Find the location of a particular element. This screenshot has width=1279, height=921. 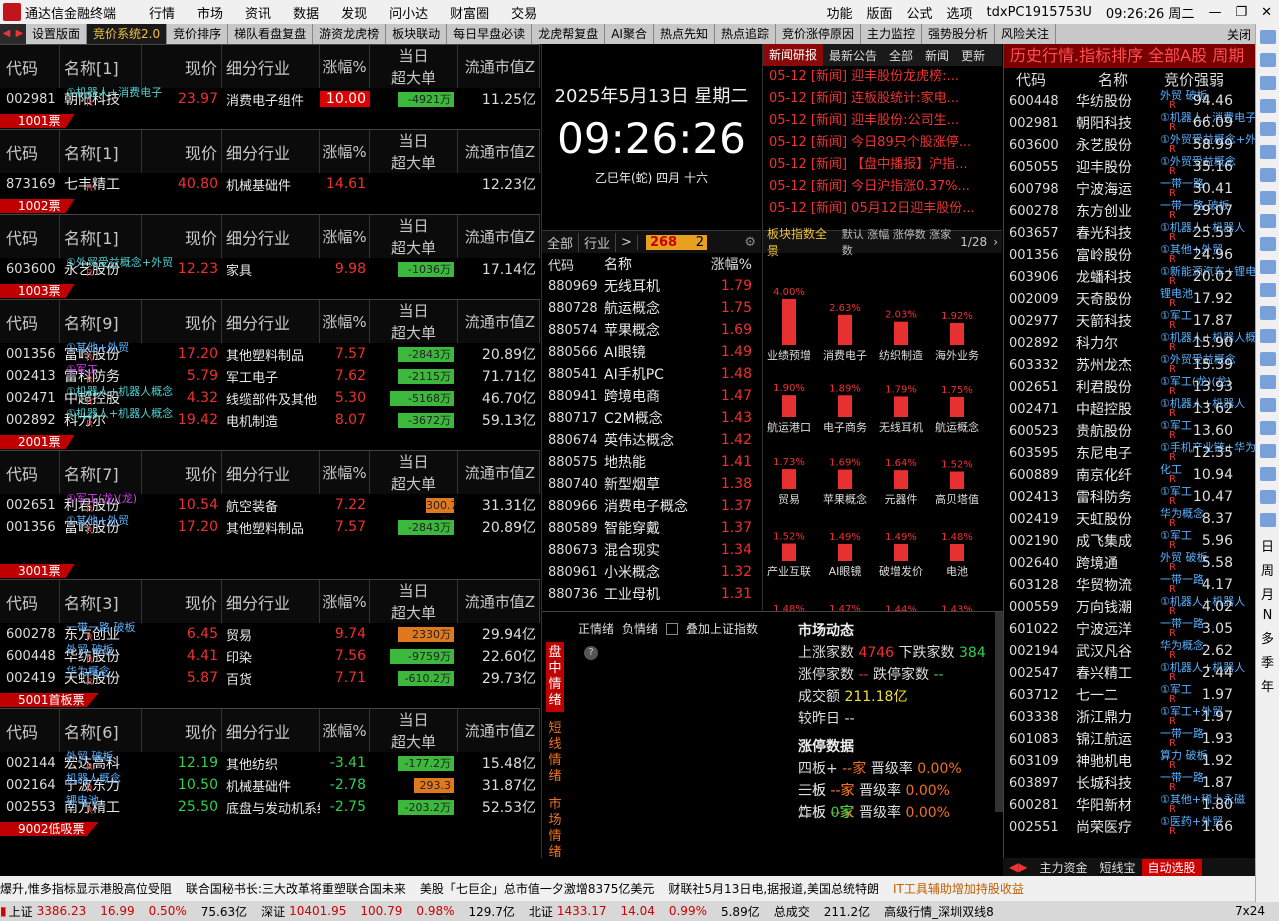

sector-row: 880728 航运概念 1.75 is located at coordinates (651, 308).